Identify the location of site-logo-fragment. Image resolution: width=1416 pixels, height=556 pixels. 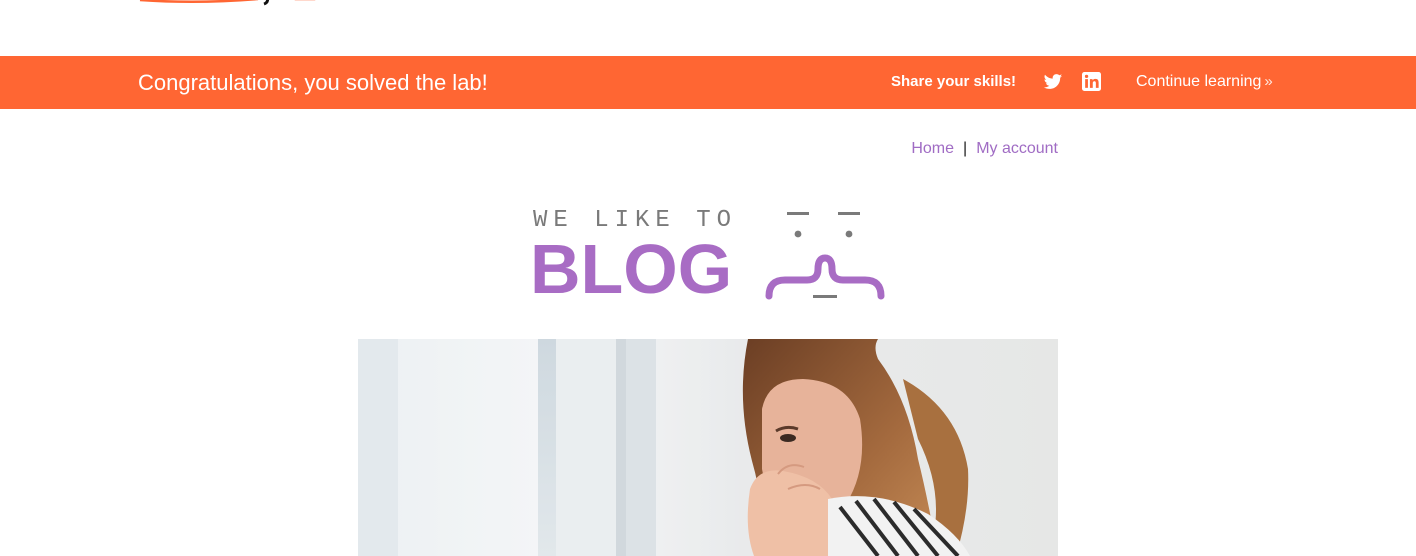
(233, 3).